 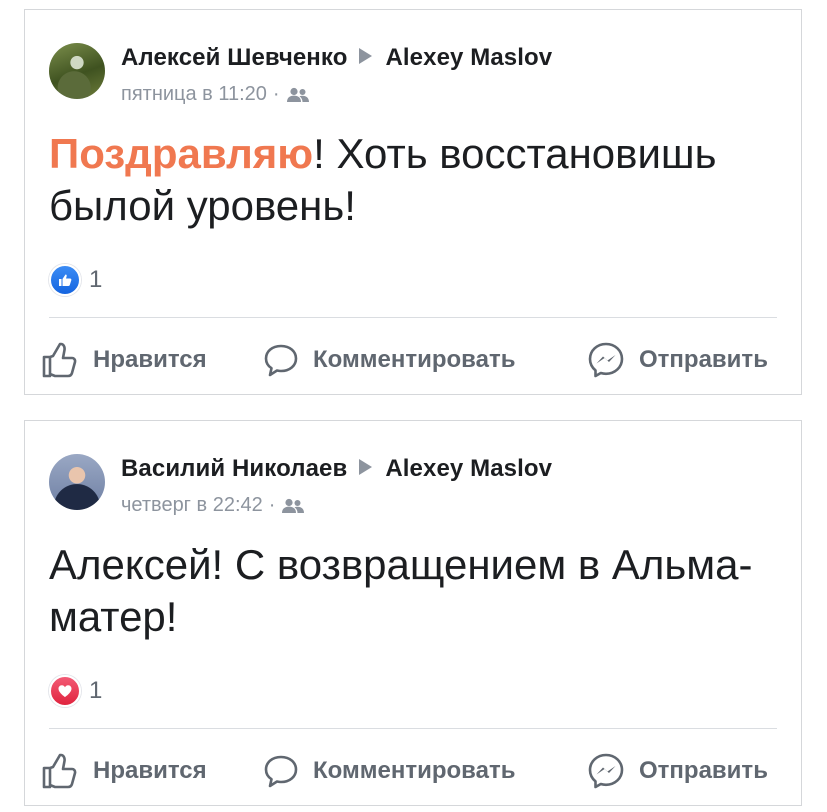 What do you see at coordinates (65, 691) in the screenshot?
I see `love-reaction-icon` at bounding box center [65, 691].